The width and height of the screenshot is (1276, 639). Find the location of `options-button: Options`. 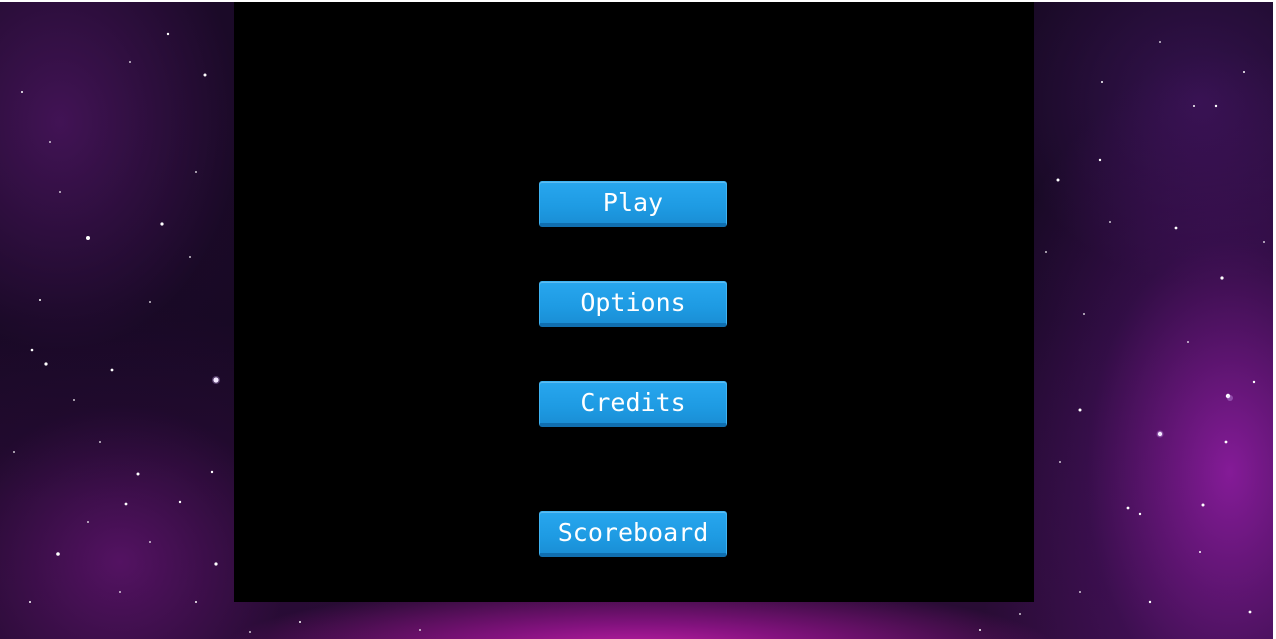

options-button: Options is located at coordinates (633, 304).